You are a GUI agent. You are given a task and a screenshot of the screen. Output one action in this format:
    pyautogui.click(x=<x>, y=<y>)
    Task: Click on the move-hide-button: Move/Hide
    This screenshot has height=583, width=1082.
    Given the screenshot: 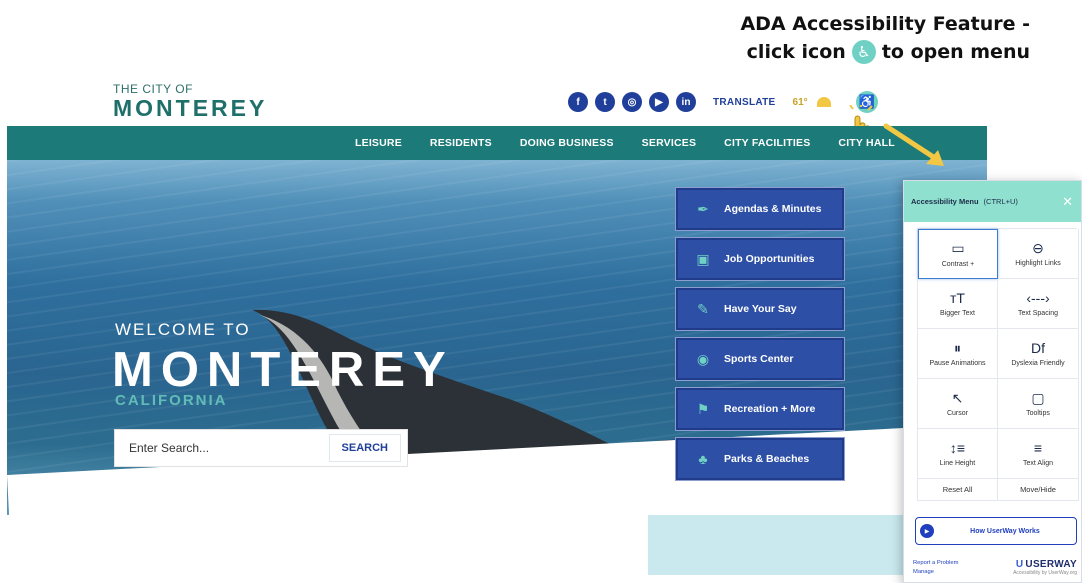 What is the action you would take?
    pyautogui.click(x=1038, y=490)
    